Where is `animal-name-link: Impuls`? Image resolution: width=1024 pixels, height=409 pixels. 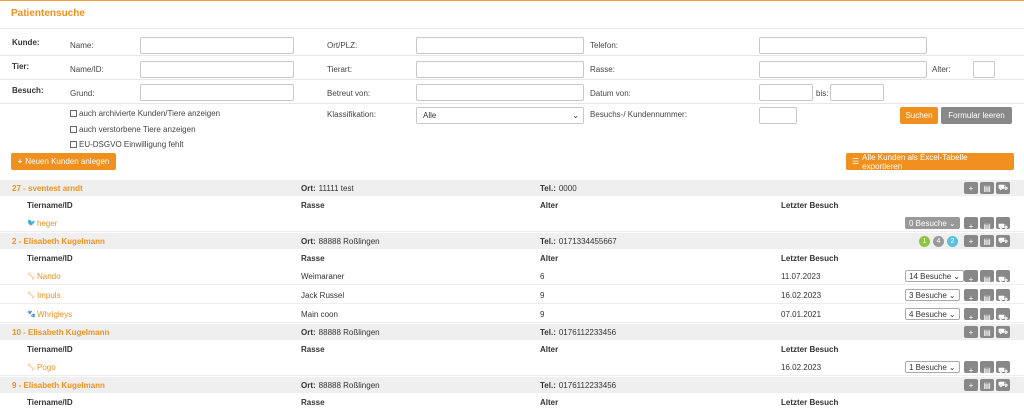
animal-name-link: Impuls is located at coordinates (49, 295).